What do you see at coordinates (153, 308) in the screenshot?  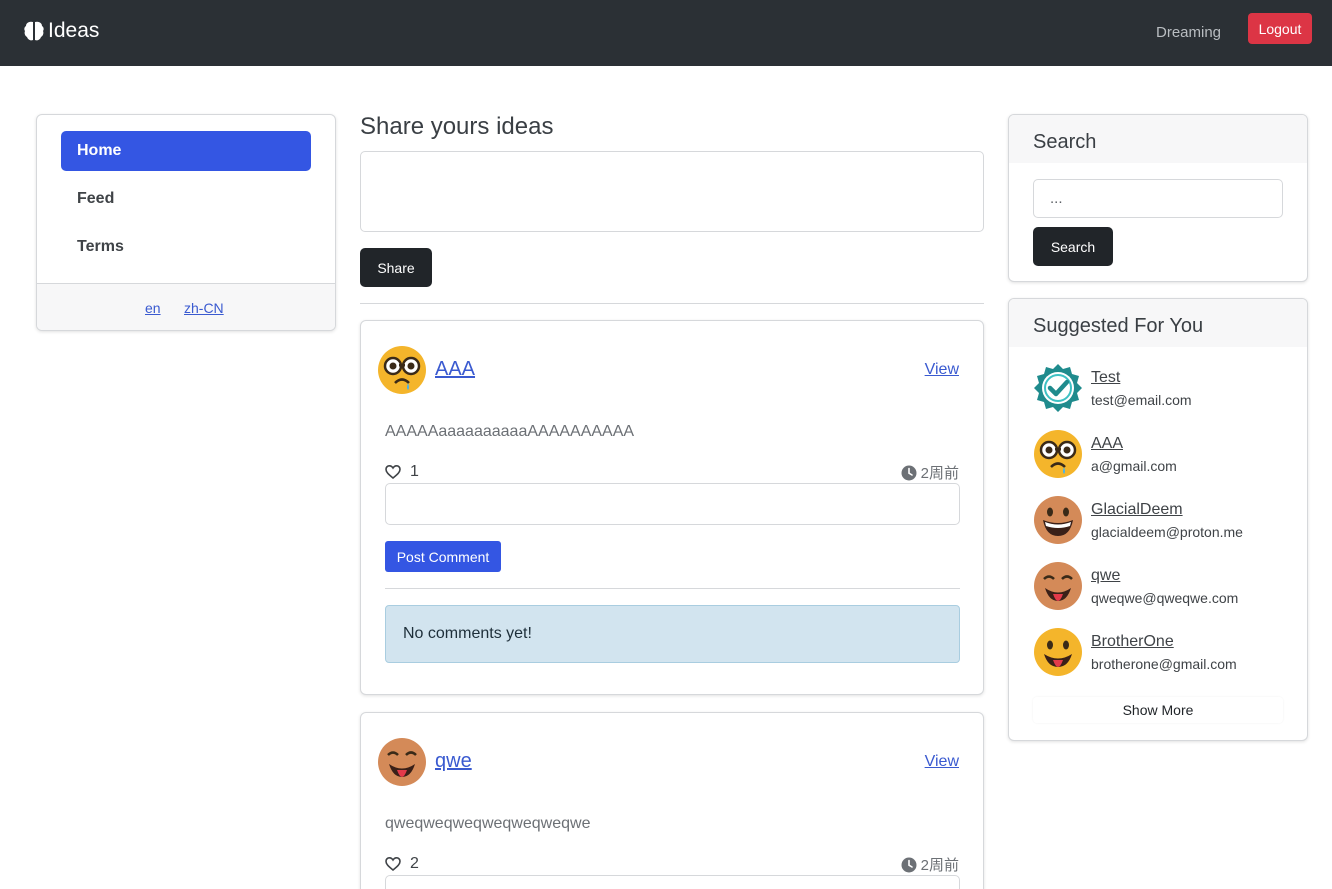 I see `language-link-en: en` at bounding box center [153, 308].